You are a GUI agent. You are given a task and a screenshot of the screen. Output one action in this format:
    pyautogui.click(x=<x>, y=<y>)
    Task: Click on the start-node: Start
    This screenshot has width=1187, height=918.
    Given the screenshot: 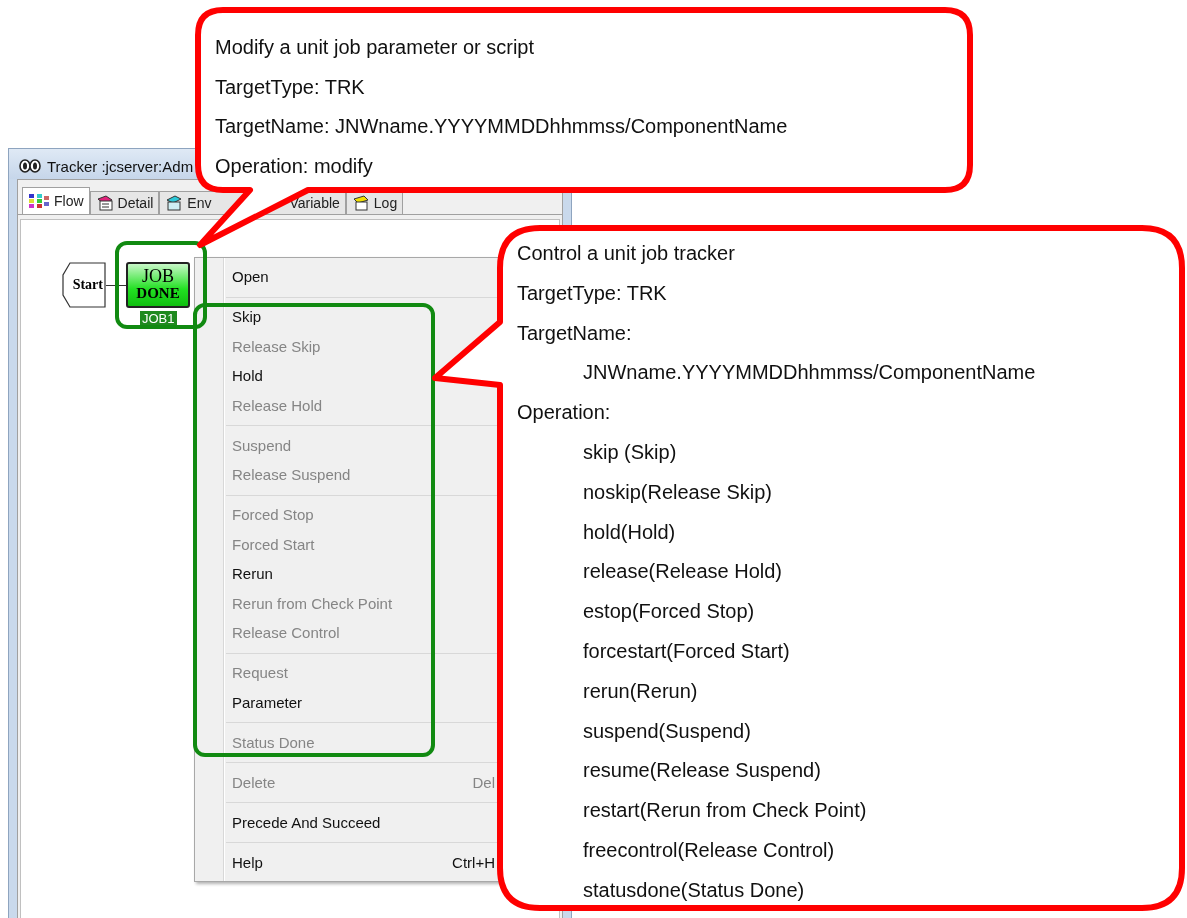 What is the action you would take?
    pyautogui.click(x=84, y=285)
    